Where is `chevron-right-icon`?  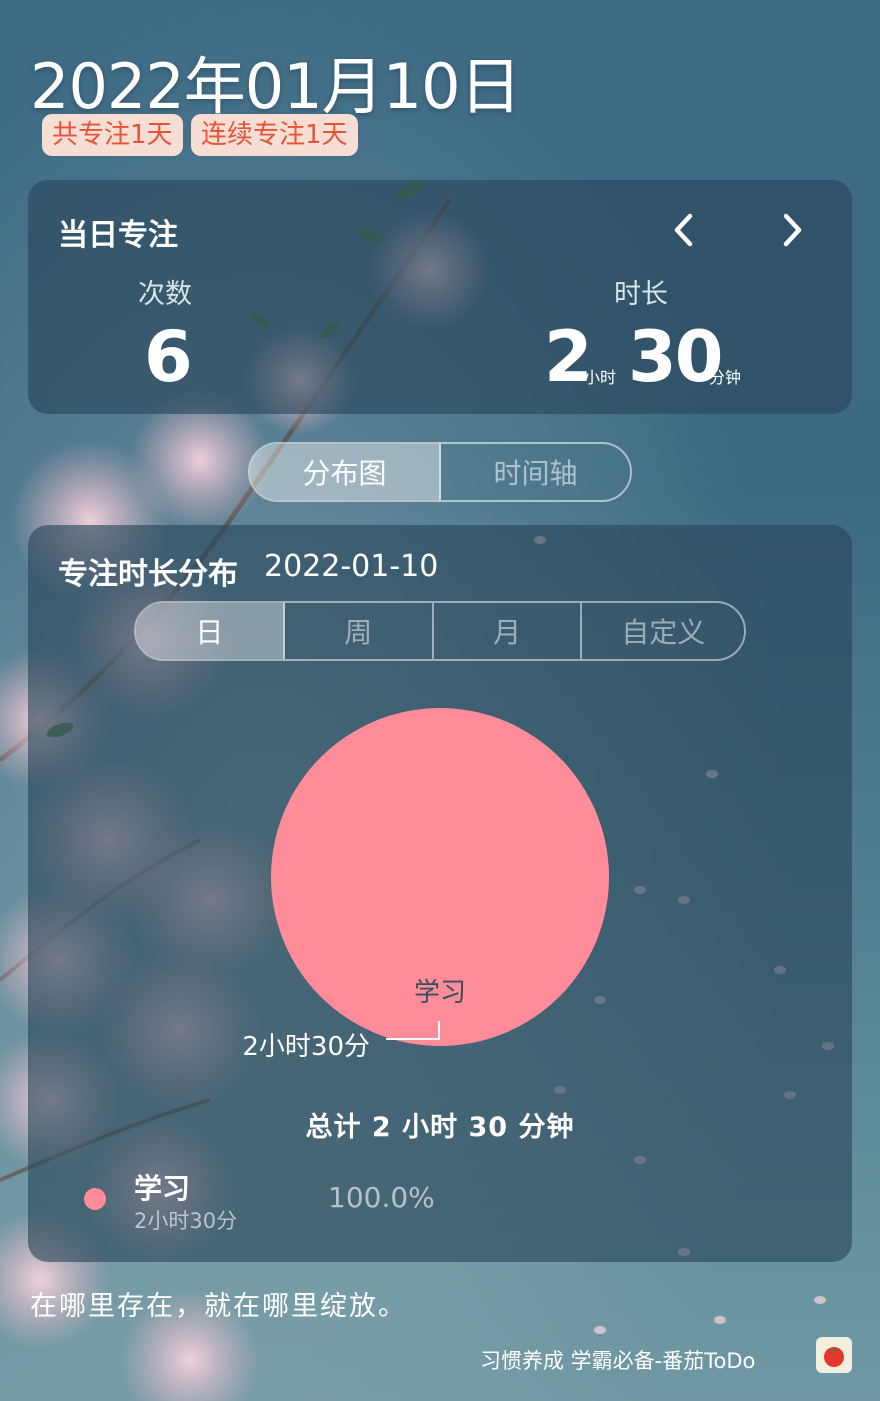 chevron-right-icon is located at coordinates (792, 230).